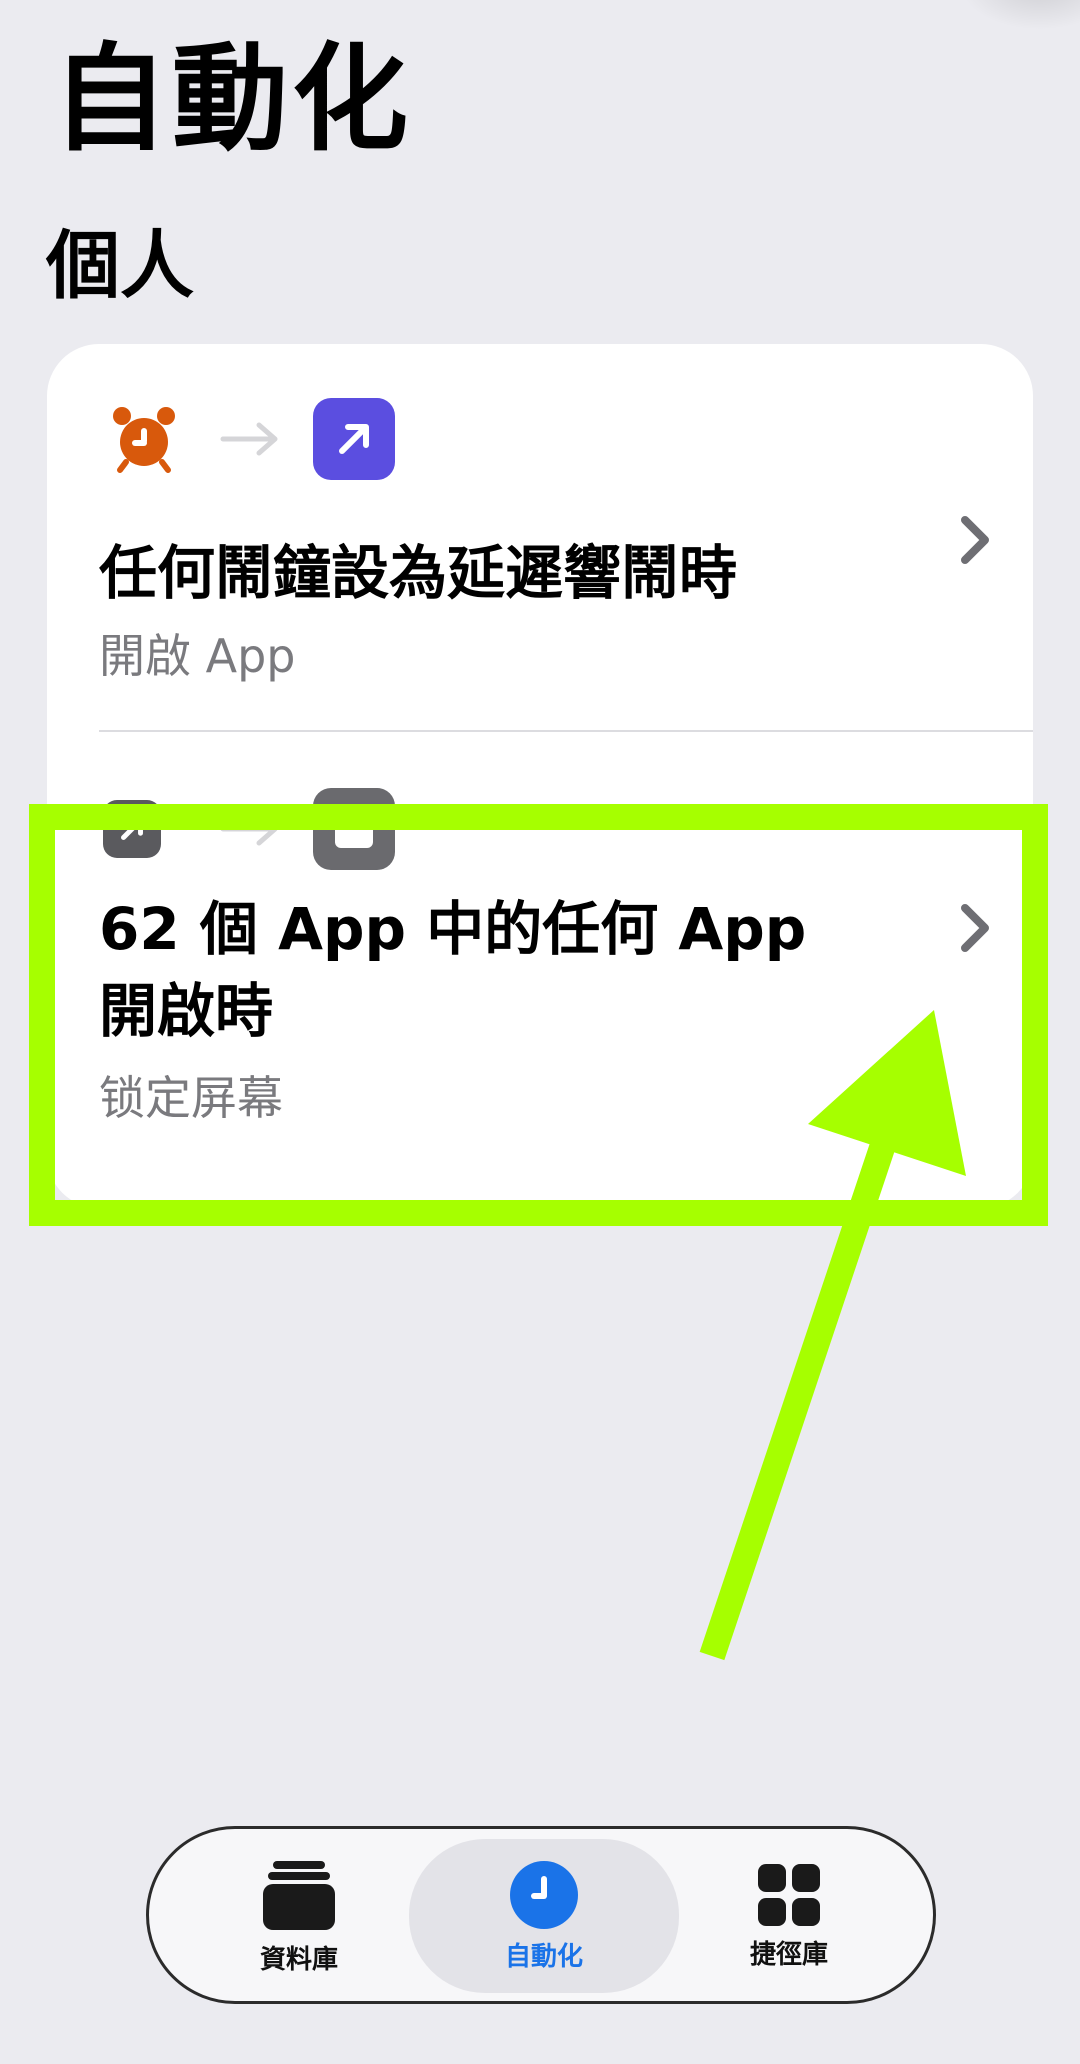 Image resolution: width=1080 pixels, height=2064 pixels. I want to click on library-stack-icon, so click(299, 1895).